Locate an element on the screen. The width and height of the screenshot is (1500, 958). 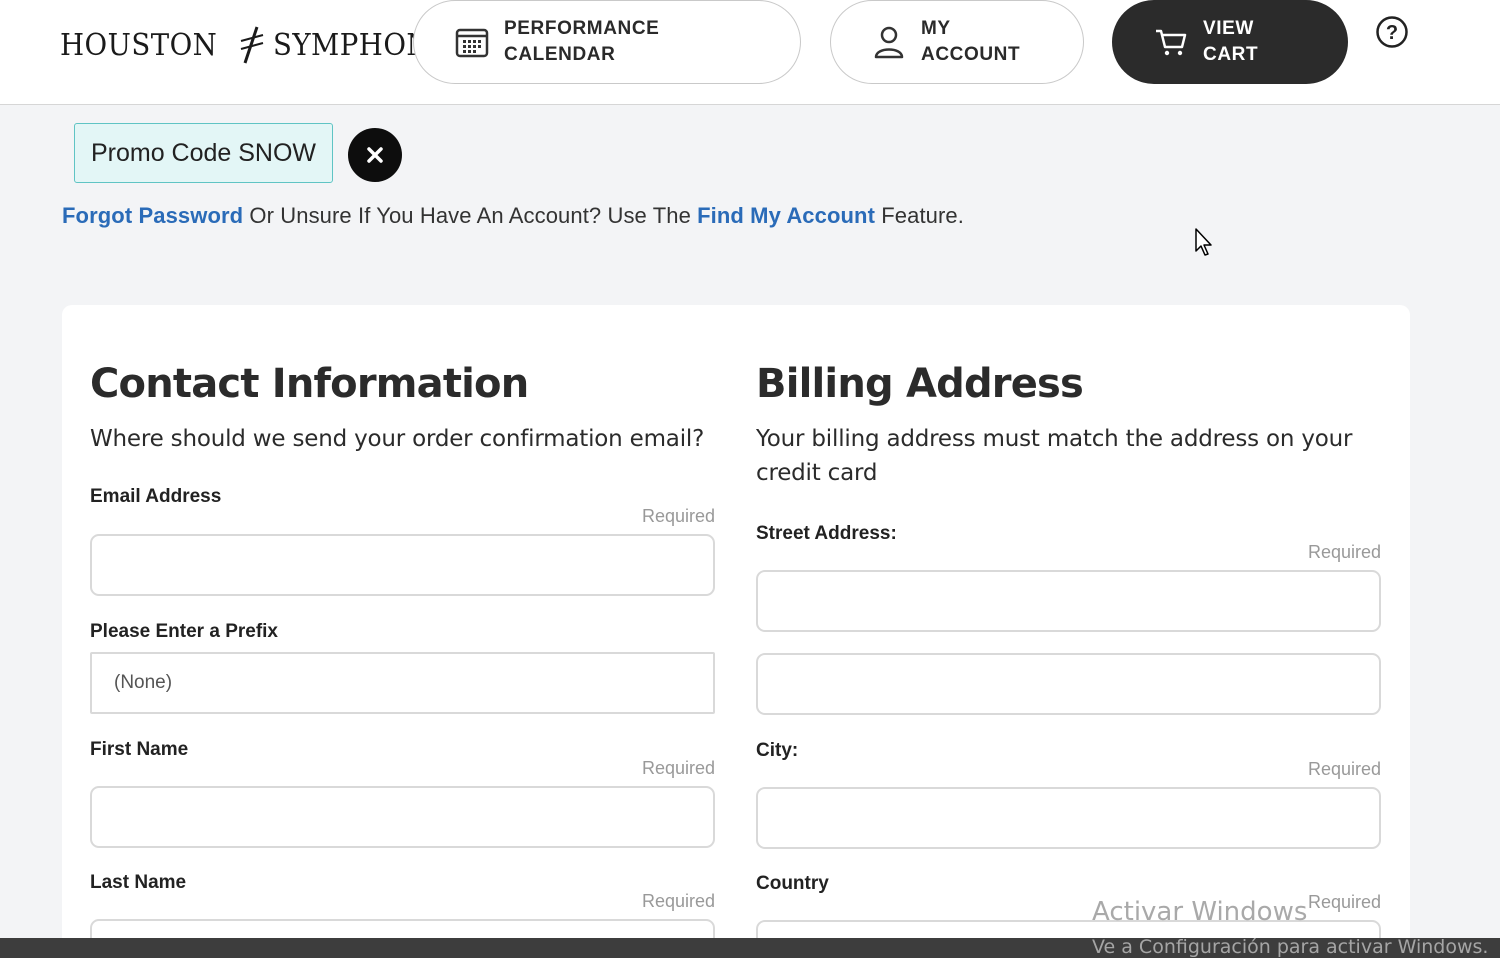
prefix-label: Please Enter a Prefix is located at coordinates (184, 631).